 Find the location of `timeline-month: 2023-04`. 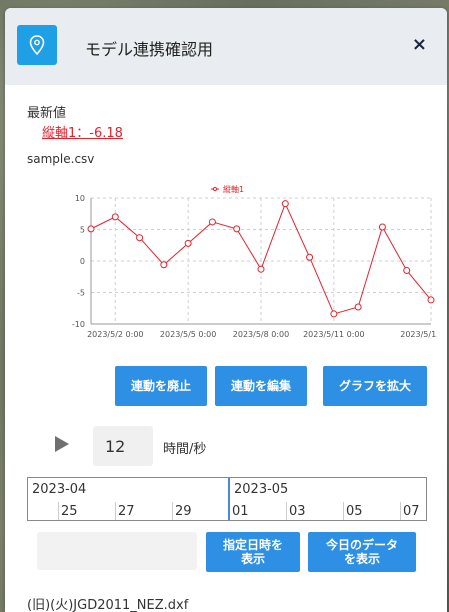

timeline-month: 2023-04 is located at coordinates (59, 489).